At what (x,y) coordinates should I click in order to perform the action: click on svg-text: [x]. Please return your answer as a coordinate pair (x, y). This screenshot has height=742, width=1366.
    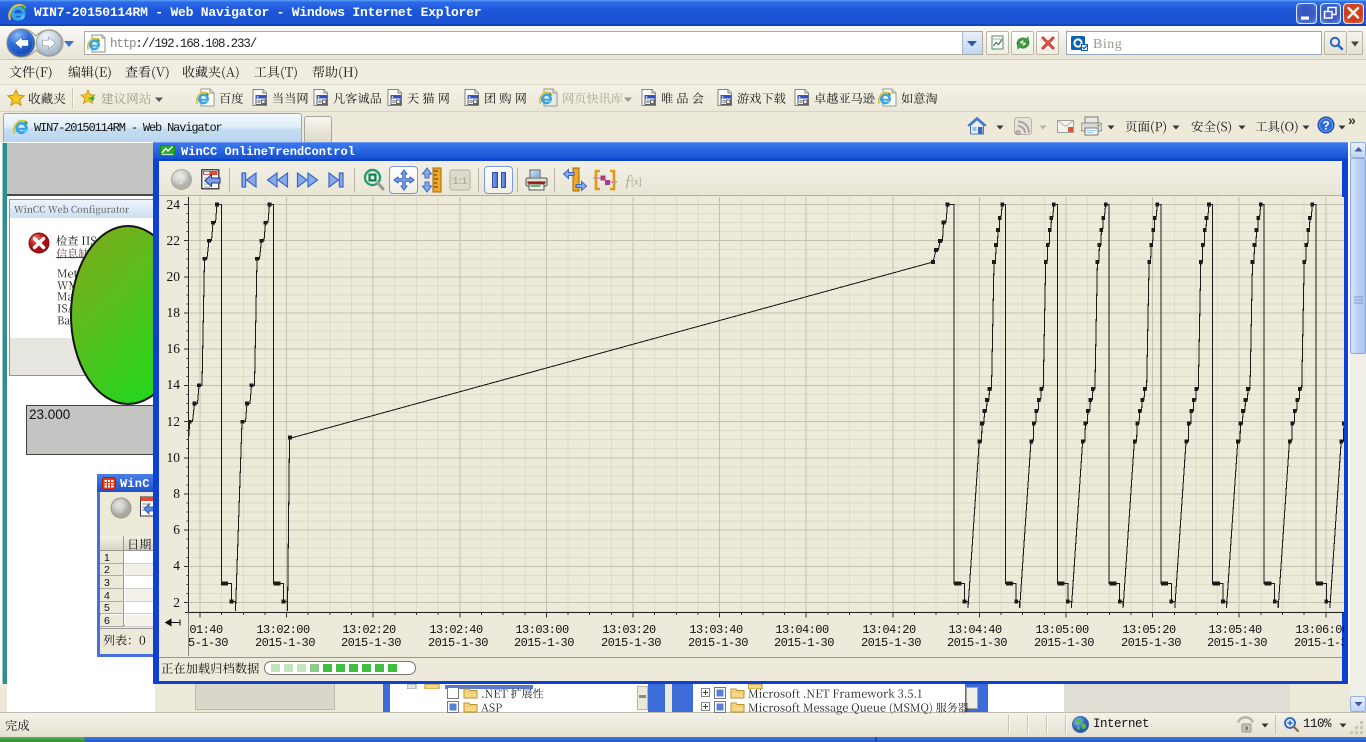
    Looking at the image, I should click on (636, 182).